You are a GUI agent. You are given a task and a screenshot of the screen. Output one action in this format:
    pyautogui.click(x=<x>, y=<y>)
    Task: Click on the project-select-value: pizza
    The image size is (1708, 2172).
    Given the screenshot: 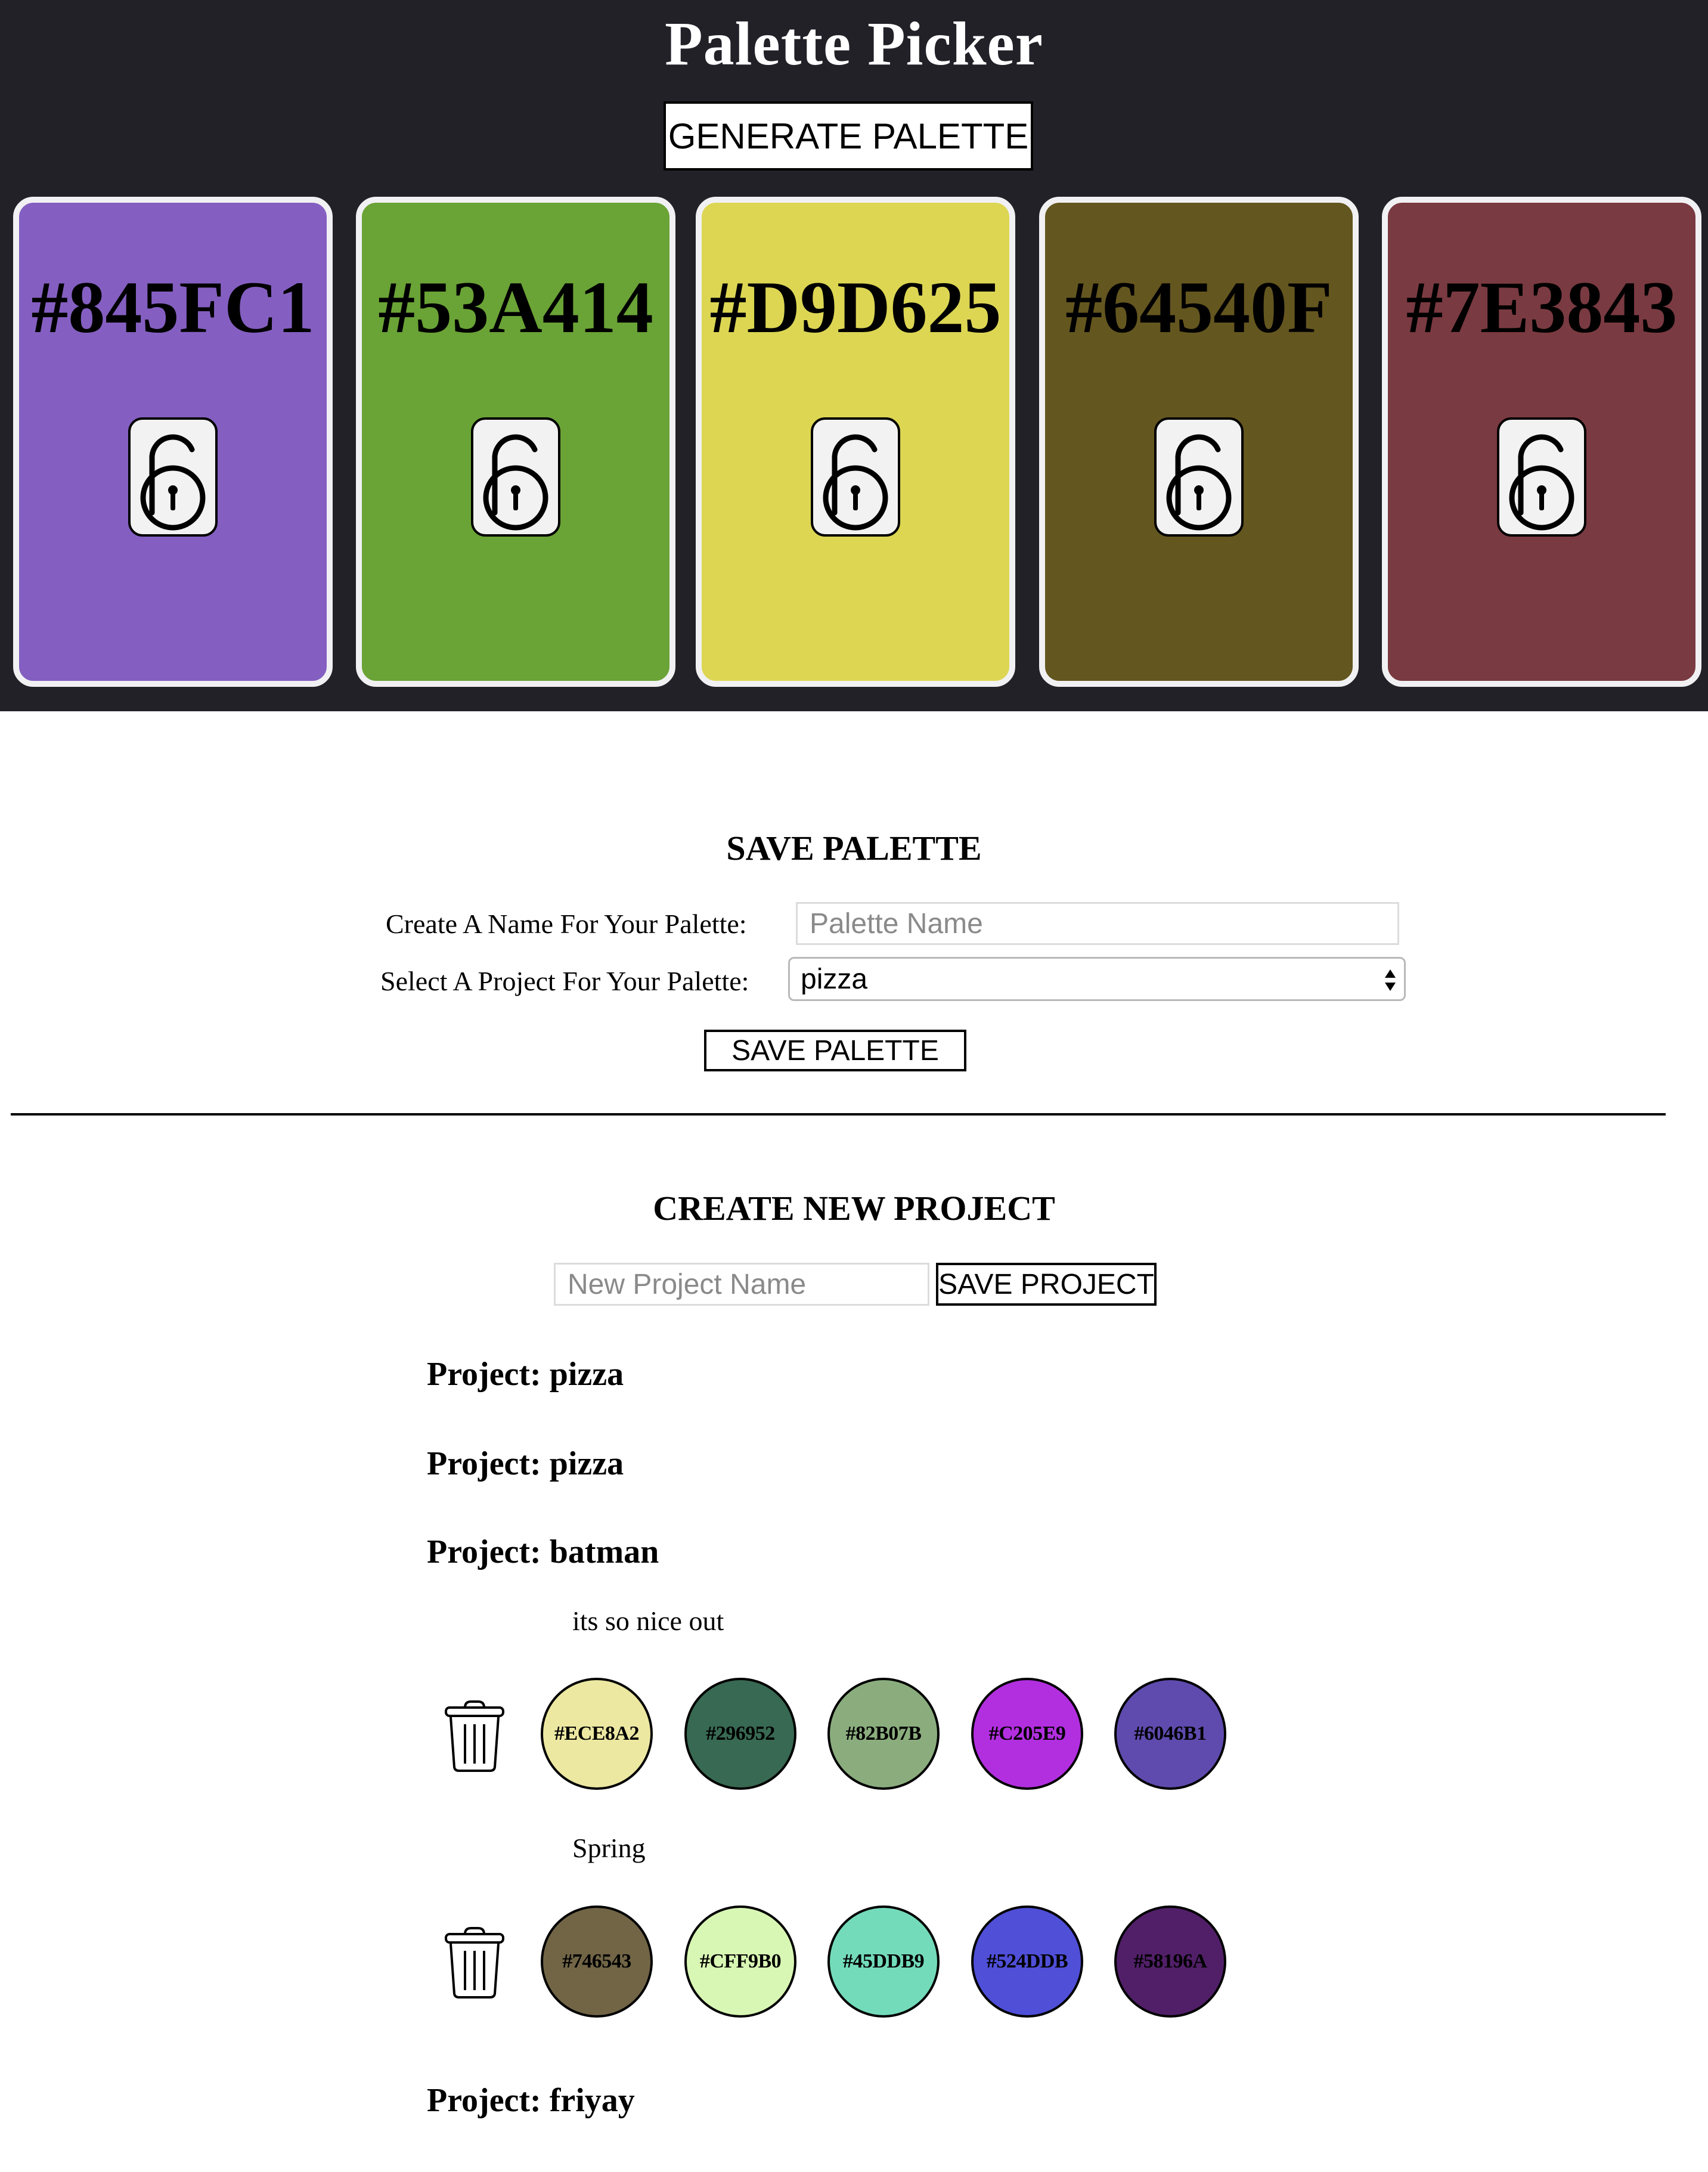 What is the action you would take?
    pyautogui.click(x=834, y=979)
    